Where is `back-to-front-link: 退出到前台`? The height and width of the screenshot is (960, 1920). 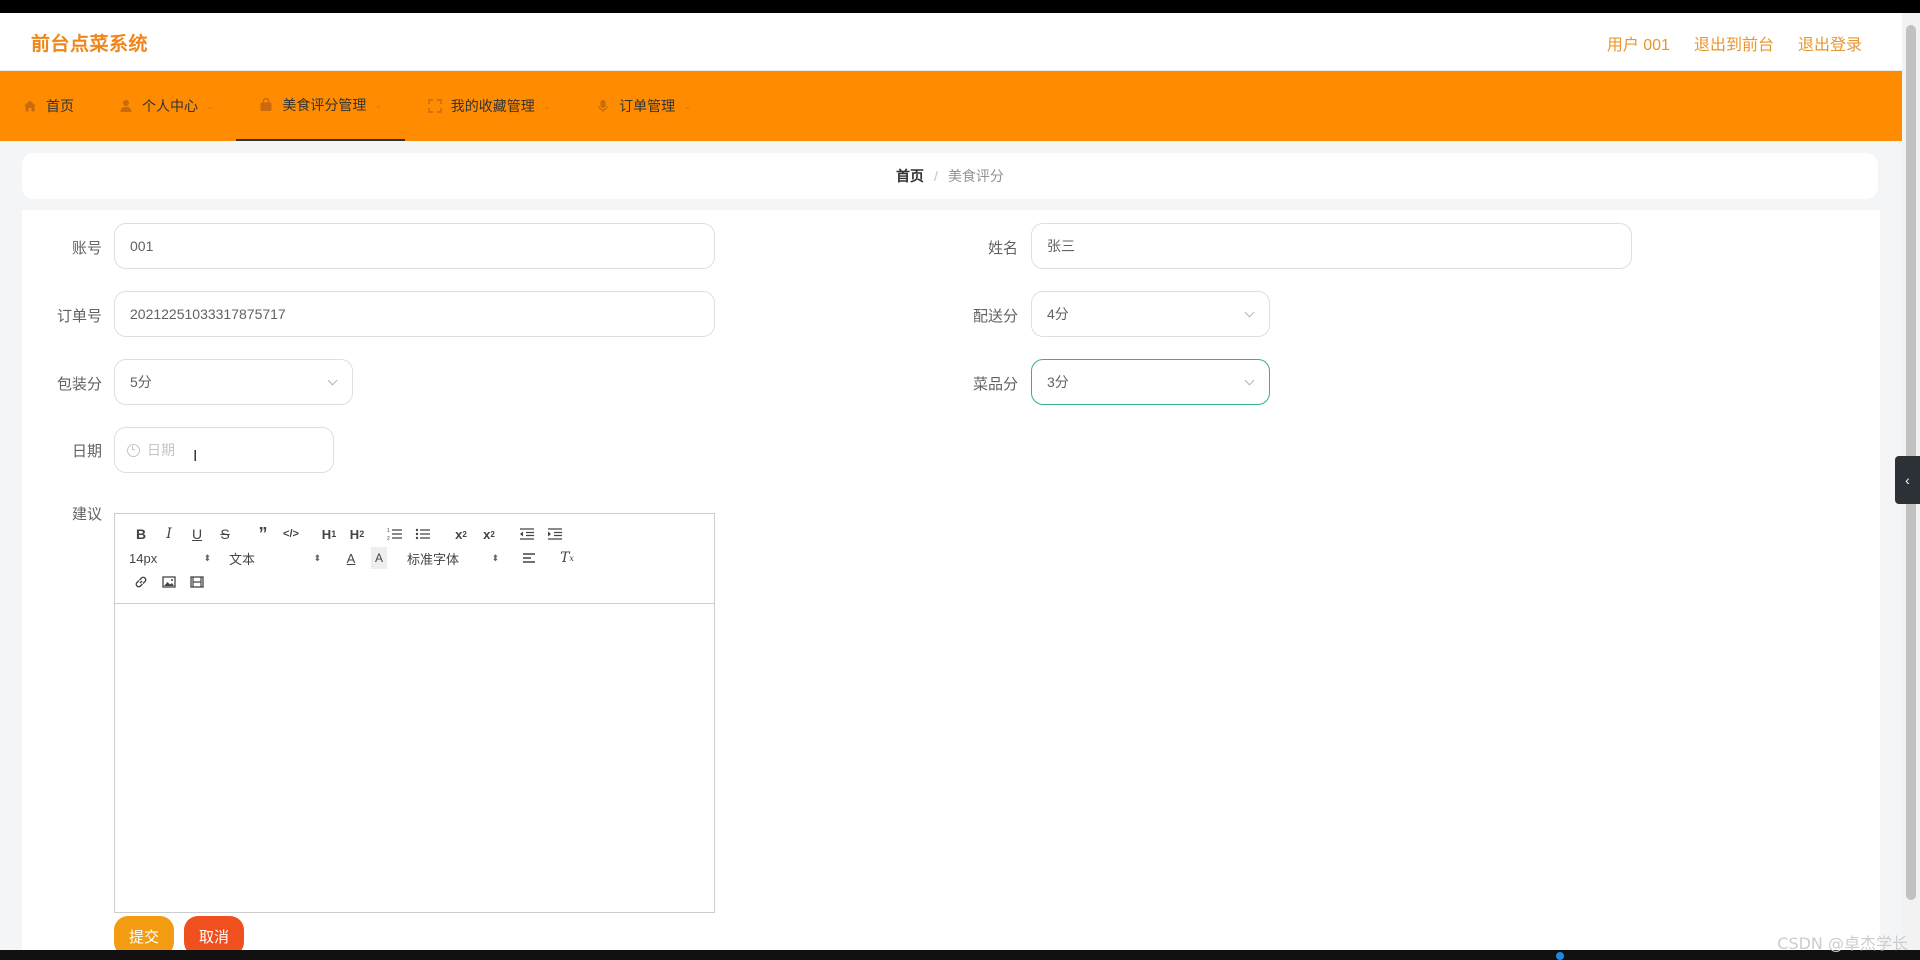
back-to-front-link: 退出到前台 is located at coordinates (1734, 43).